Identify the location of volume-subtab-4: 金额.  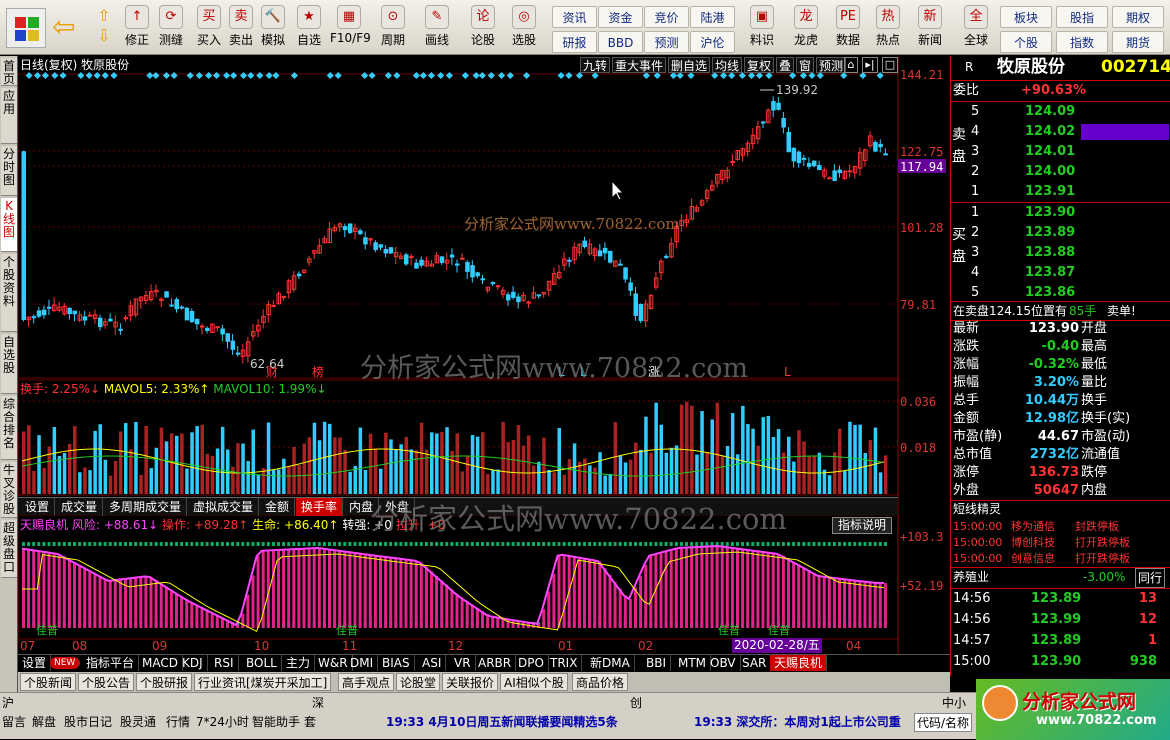
(278, 507).